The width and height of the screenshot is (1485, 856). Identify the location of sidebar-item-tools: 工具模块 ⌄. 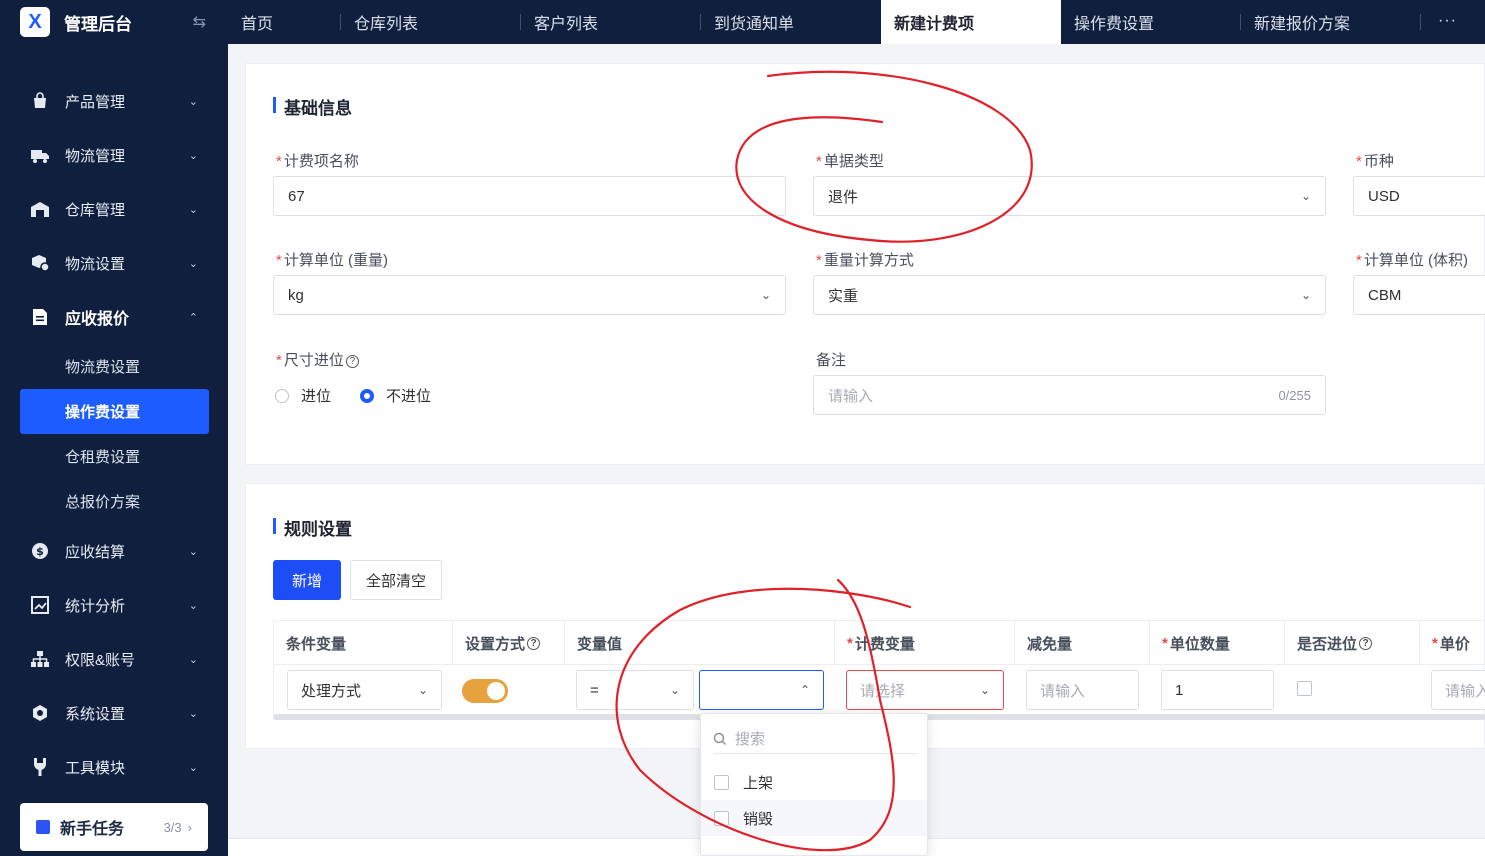
(114, 767).